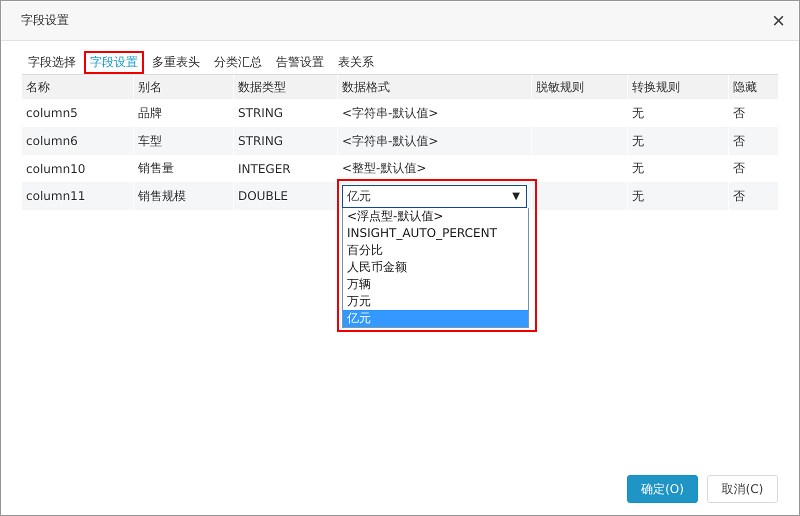 The width and height of the screenshot is (800, 516). I want to click on table-cell: 品牌, so click(150, 113).